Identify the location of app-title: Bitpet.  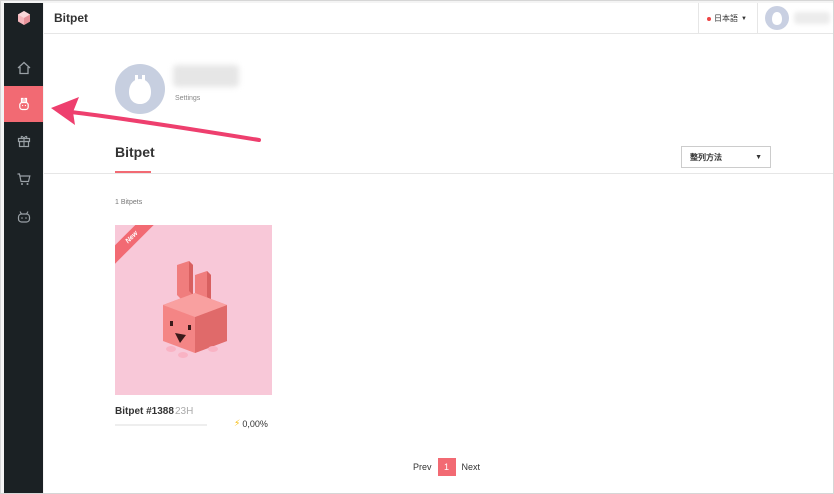
(71, 18).